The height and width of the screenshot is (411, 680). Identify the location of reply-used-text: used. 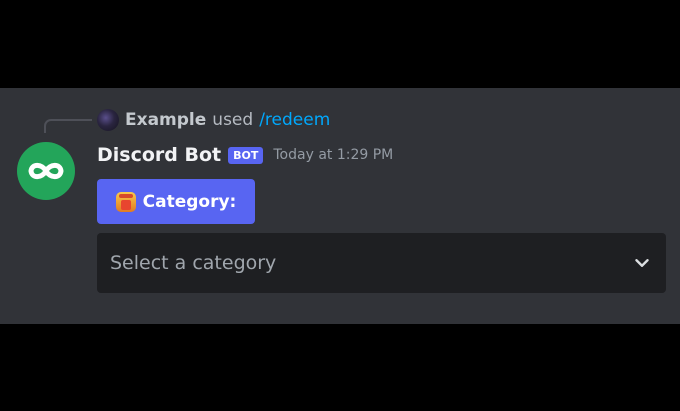
(233, 120).